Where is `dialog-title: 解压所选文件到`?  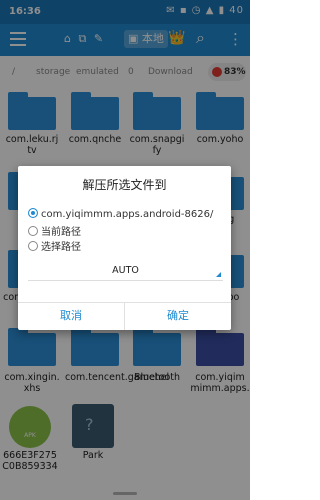 dialog-title: 解压所选文件到 is located at coordinates (124, 185).